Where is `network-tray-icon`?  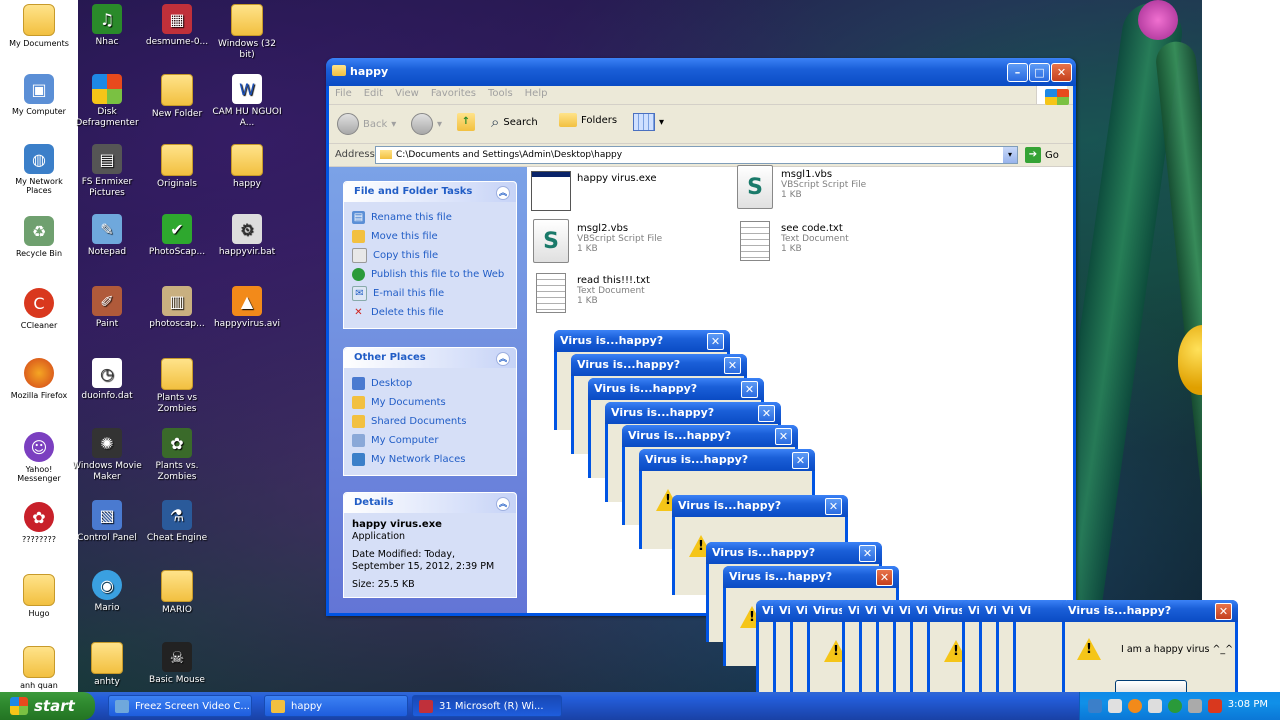
network-tray-icon is located at coordinates (1195, 706).